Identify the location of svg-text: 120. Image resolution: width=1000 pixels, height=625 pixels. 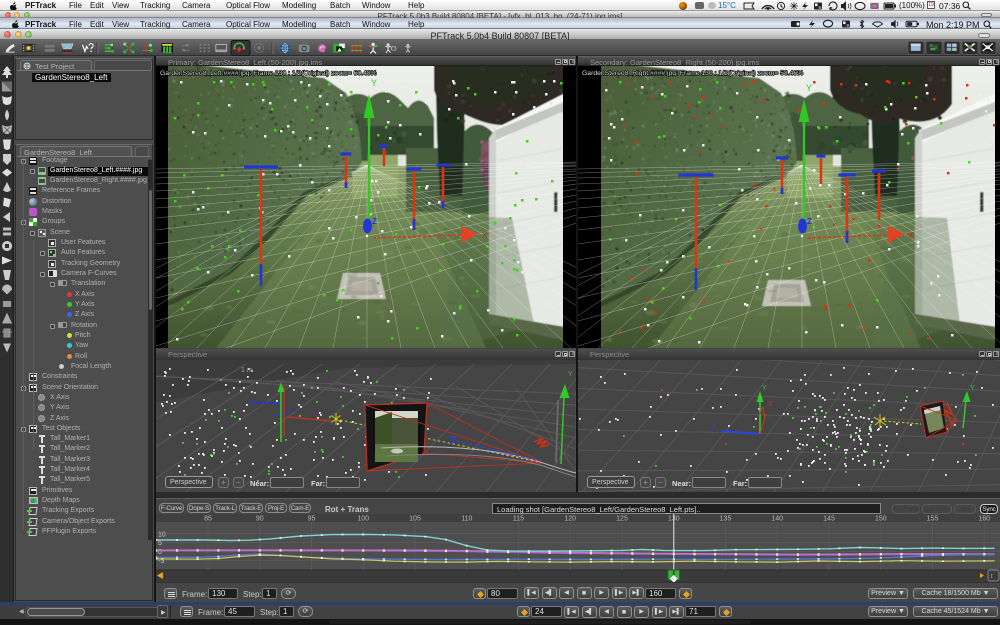
(570, 519).